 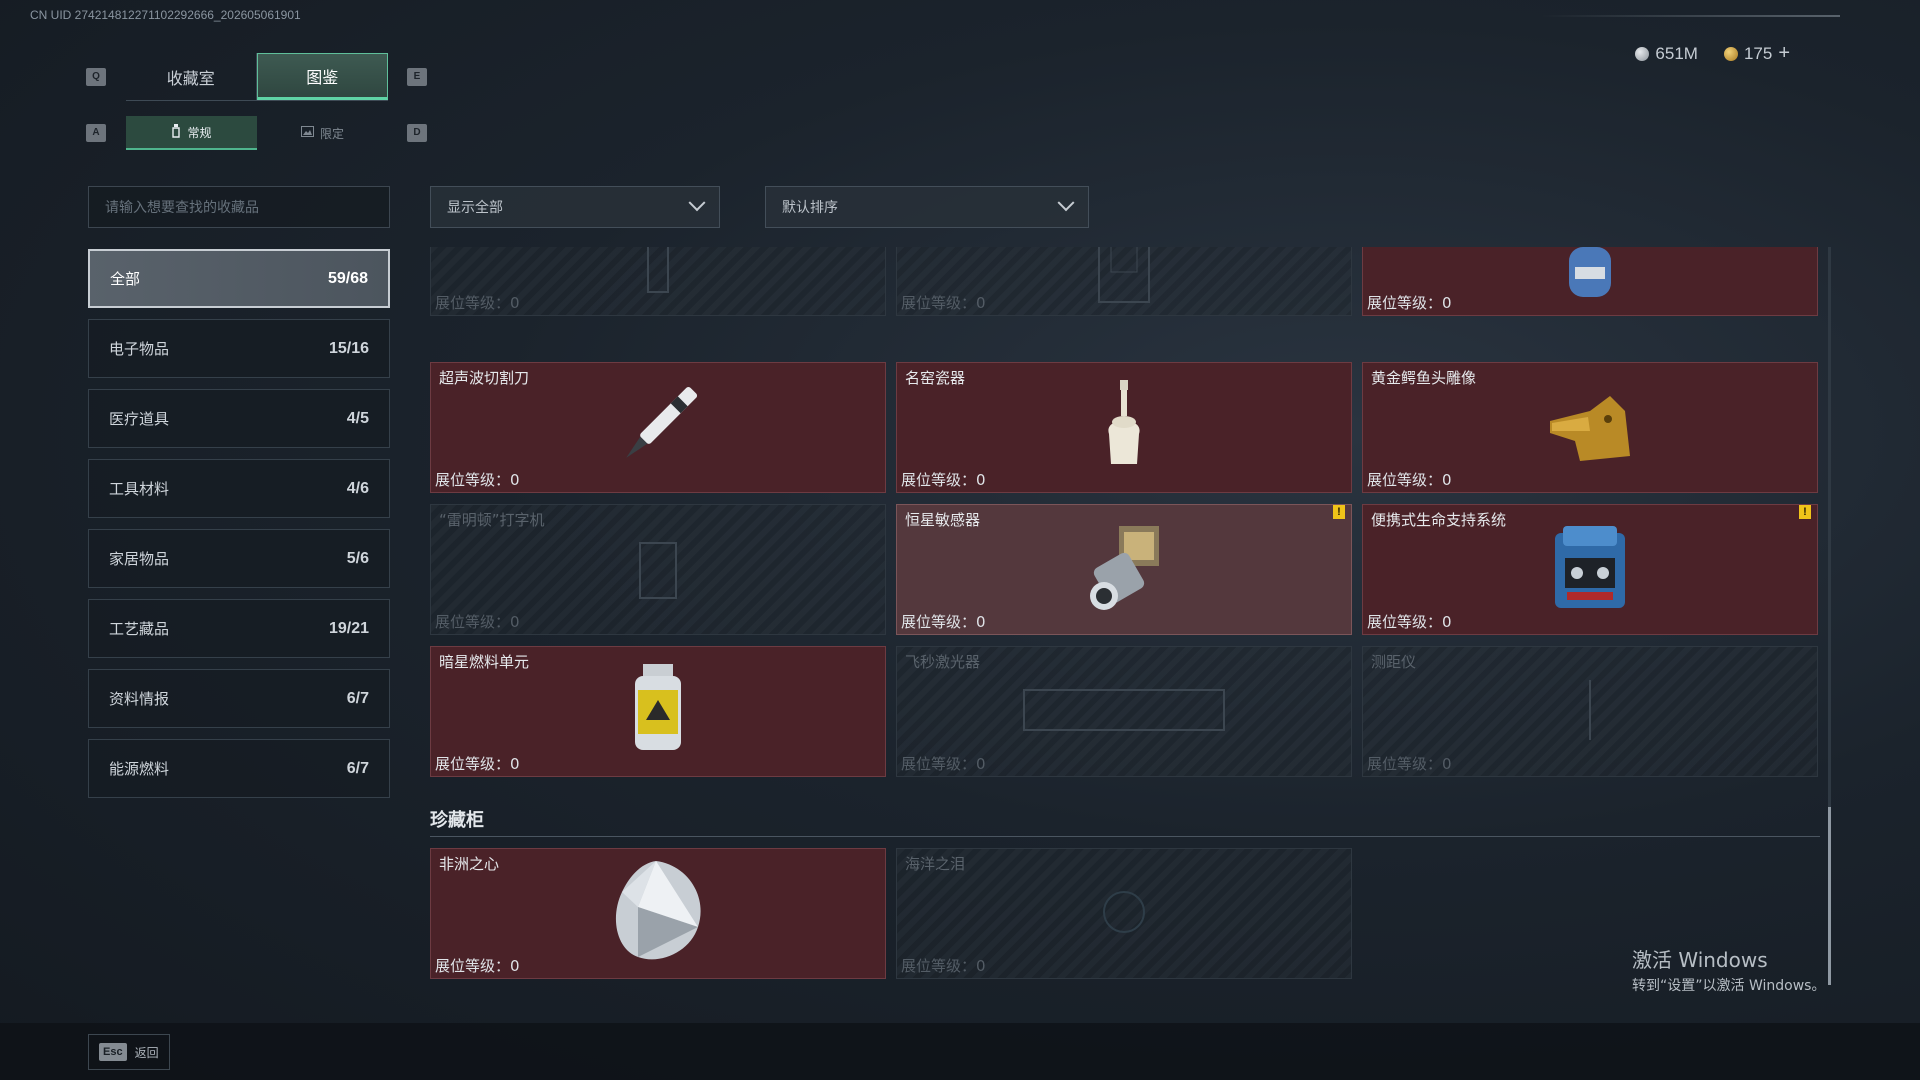 I want to click on subtab-regular: 常规, so click(x=191, y=133).